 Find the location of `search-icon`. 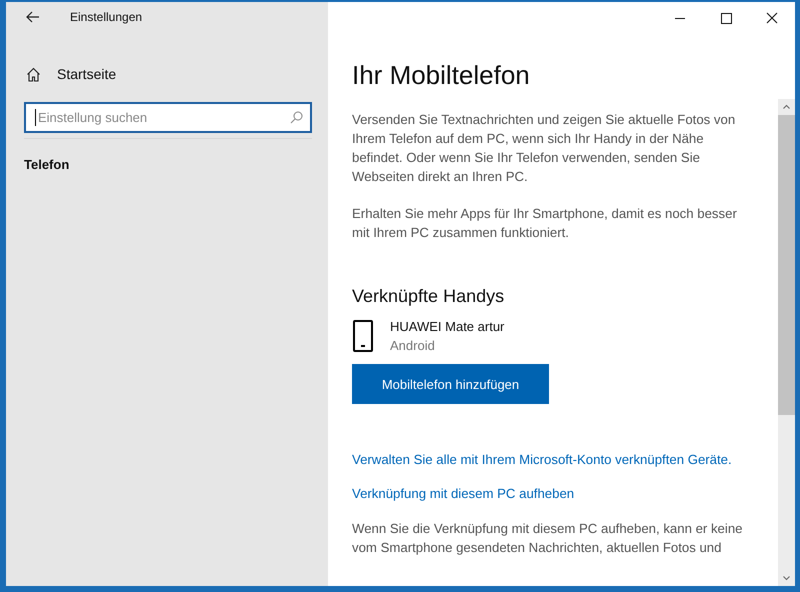

search-icon is located at coordinates (296, 117).